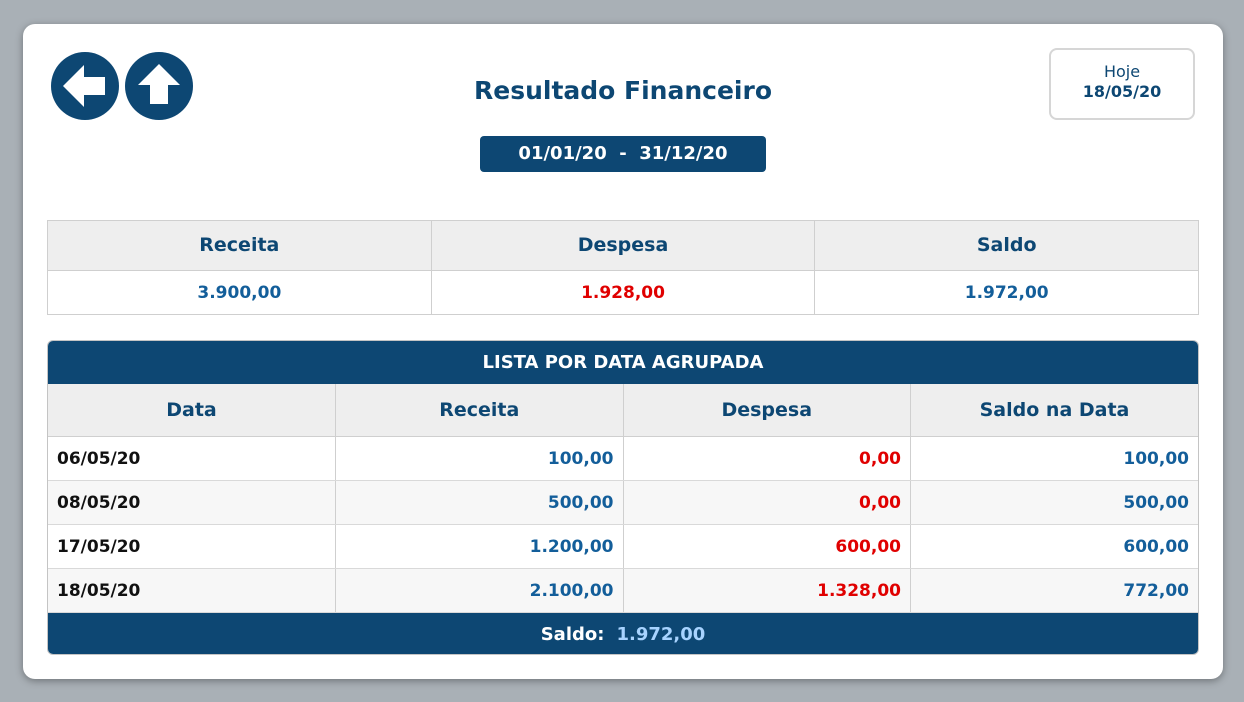 The image size is (1244, 702). I want to click on list-caption: LISTA POR DATA AGRUPADA, so click(623, 362).